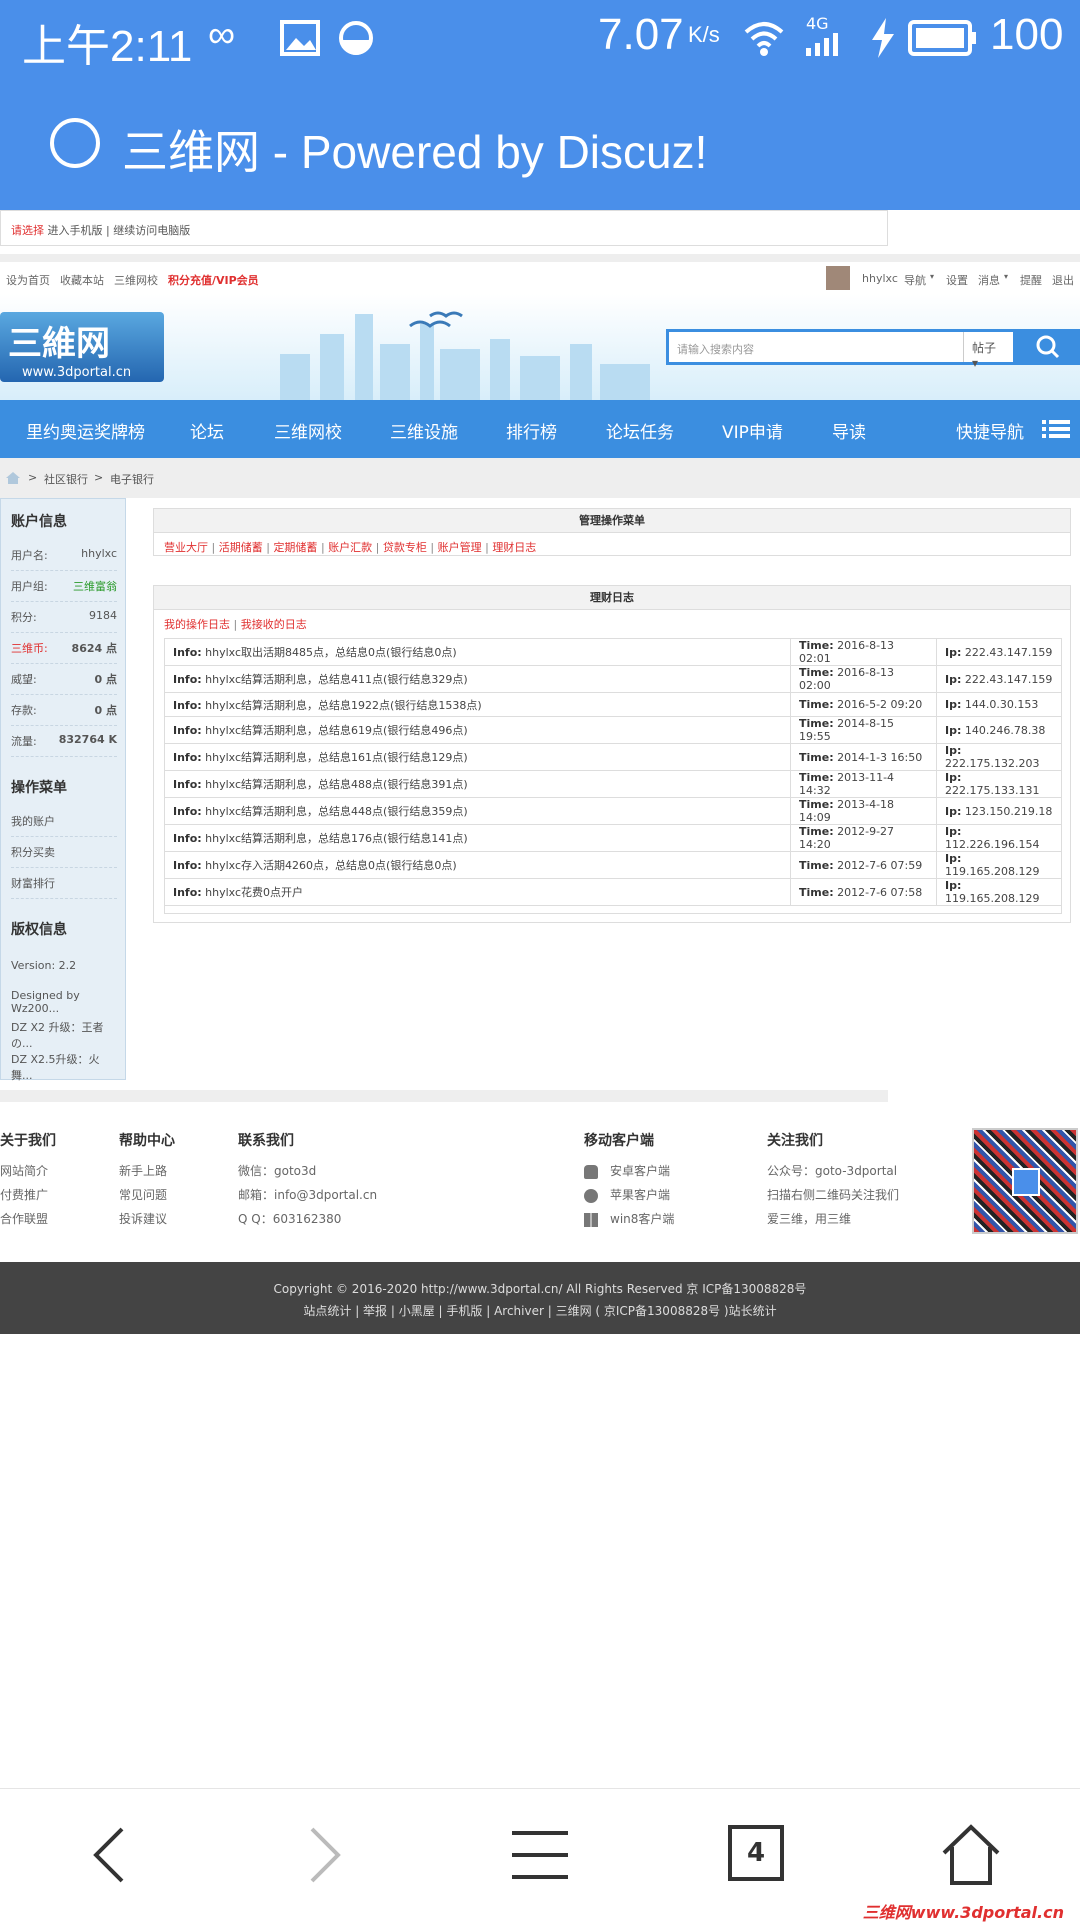 The width and height of the screenshot is (1080, 1923). I want to click on vip-recharge-link: 积分充值/VIP会员, so click(213, 280).